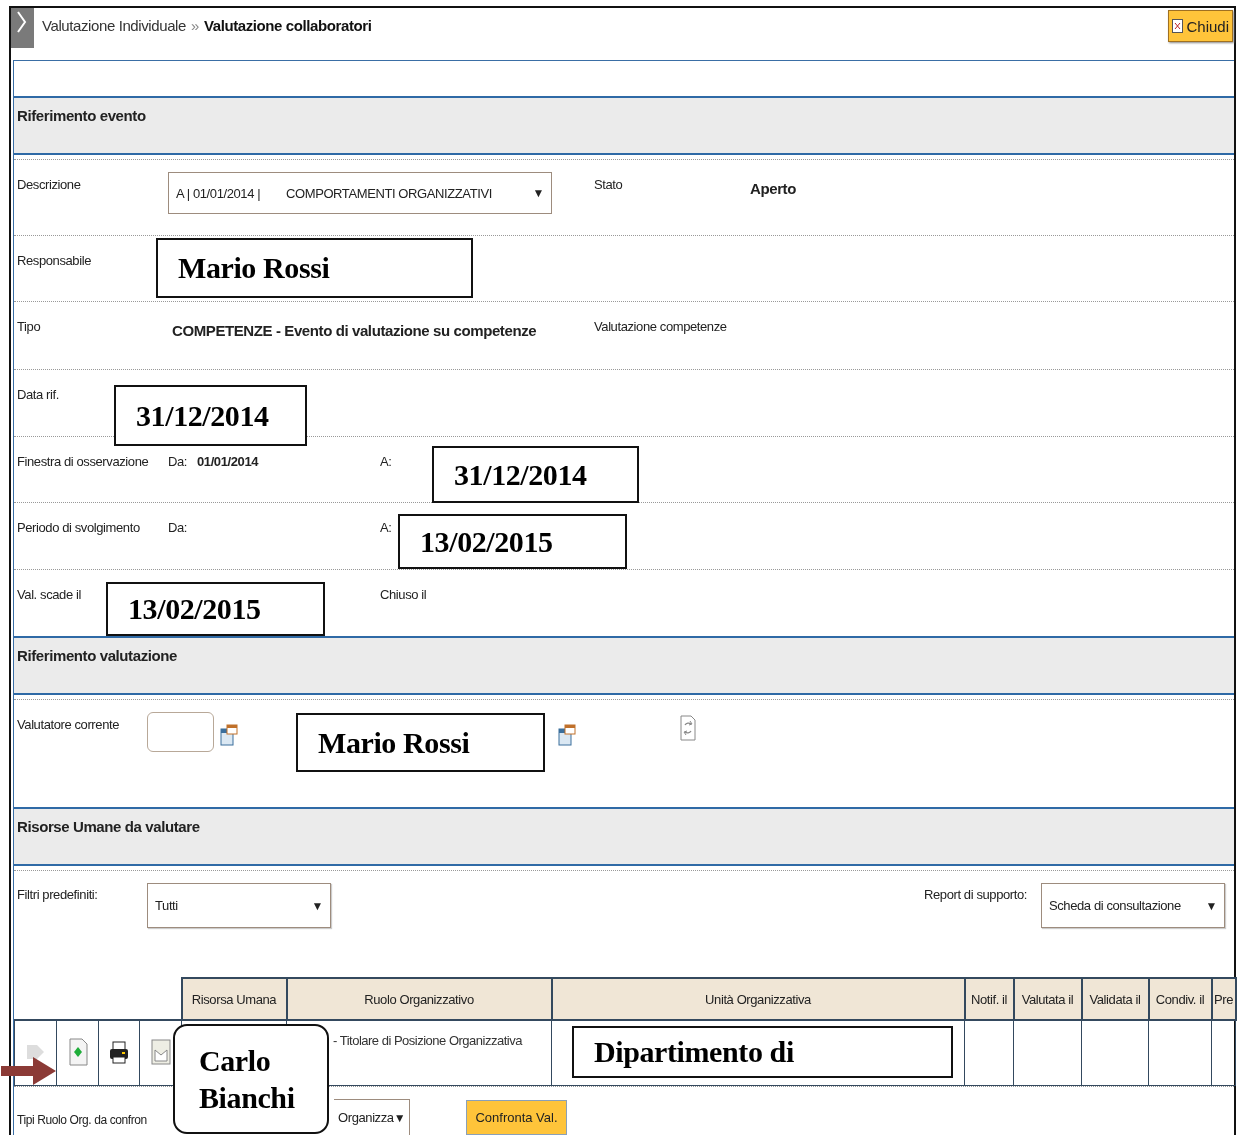 The image size is (1249, 1135). Describe the element at coordinates (49, 184) in the screenshot. I see `field-label: Descrizione` at that location.